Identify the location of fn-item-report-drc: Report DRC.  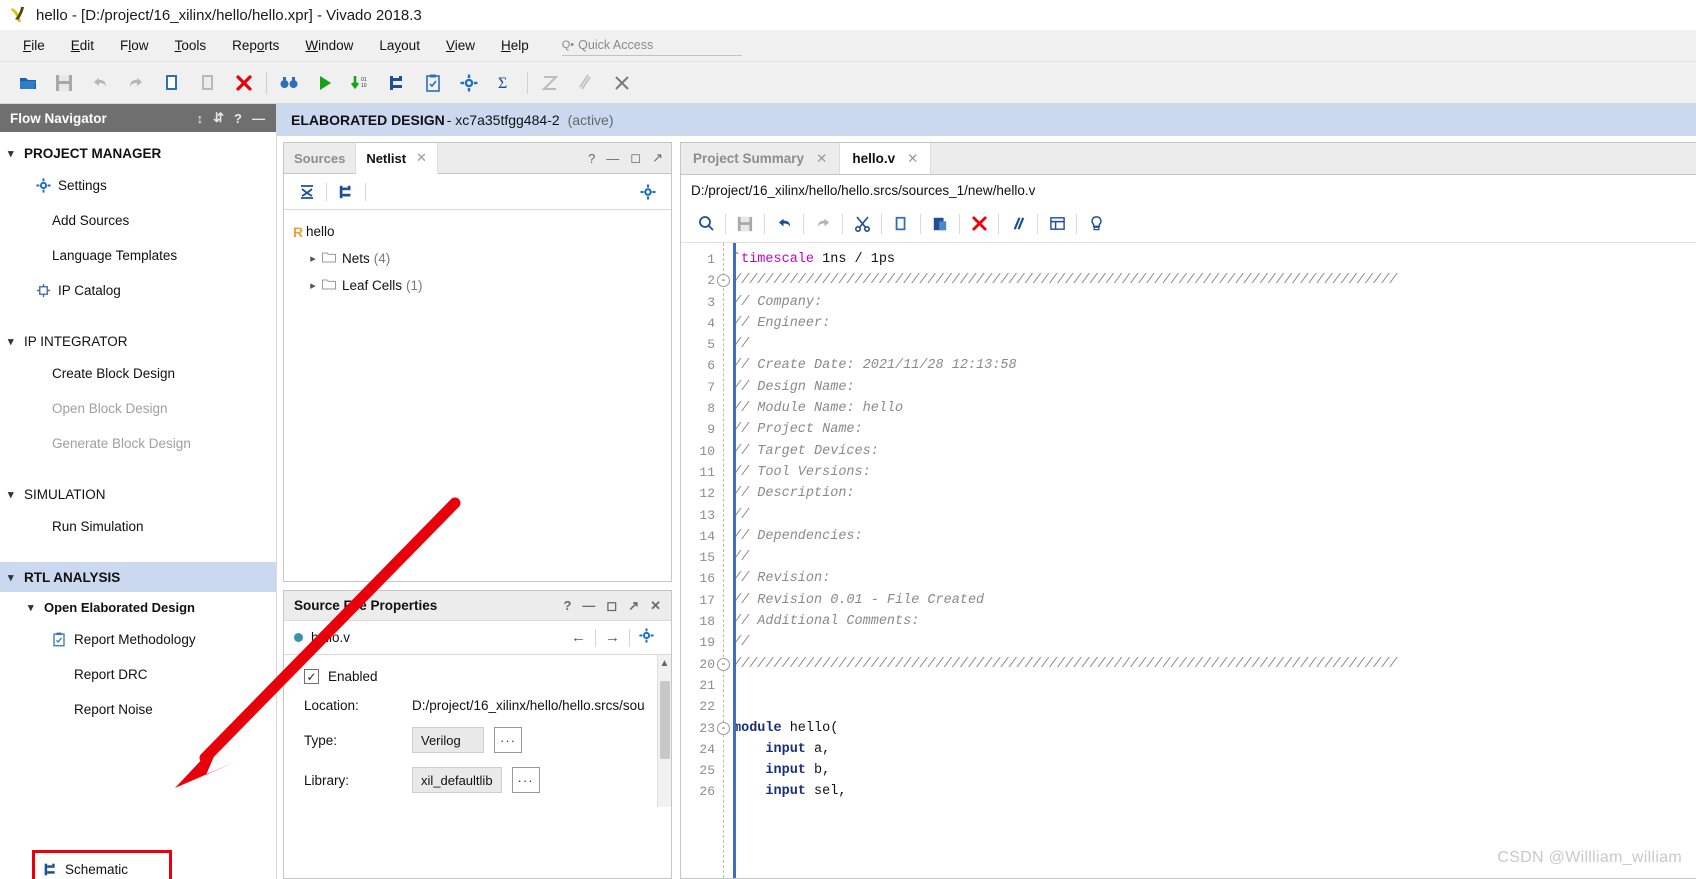
(138, 674).